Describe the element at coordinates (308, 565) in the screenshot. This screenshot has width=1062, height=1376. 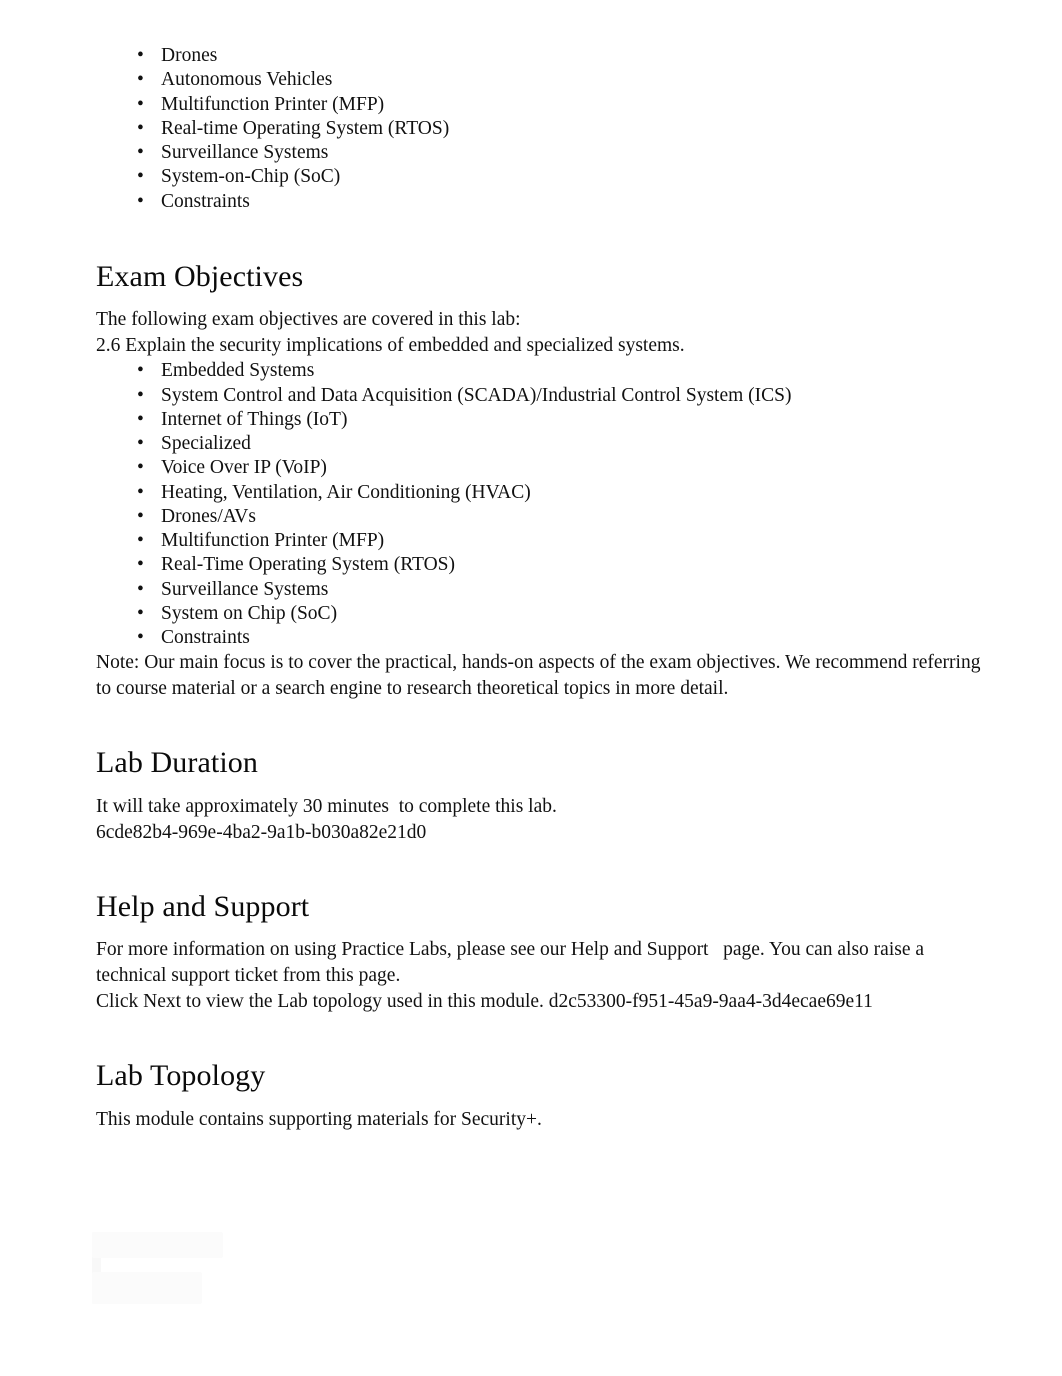
I see `list-item-label: Real-Time Operating System (RTOS)` at that location.